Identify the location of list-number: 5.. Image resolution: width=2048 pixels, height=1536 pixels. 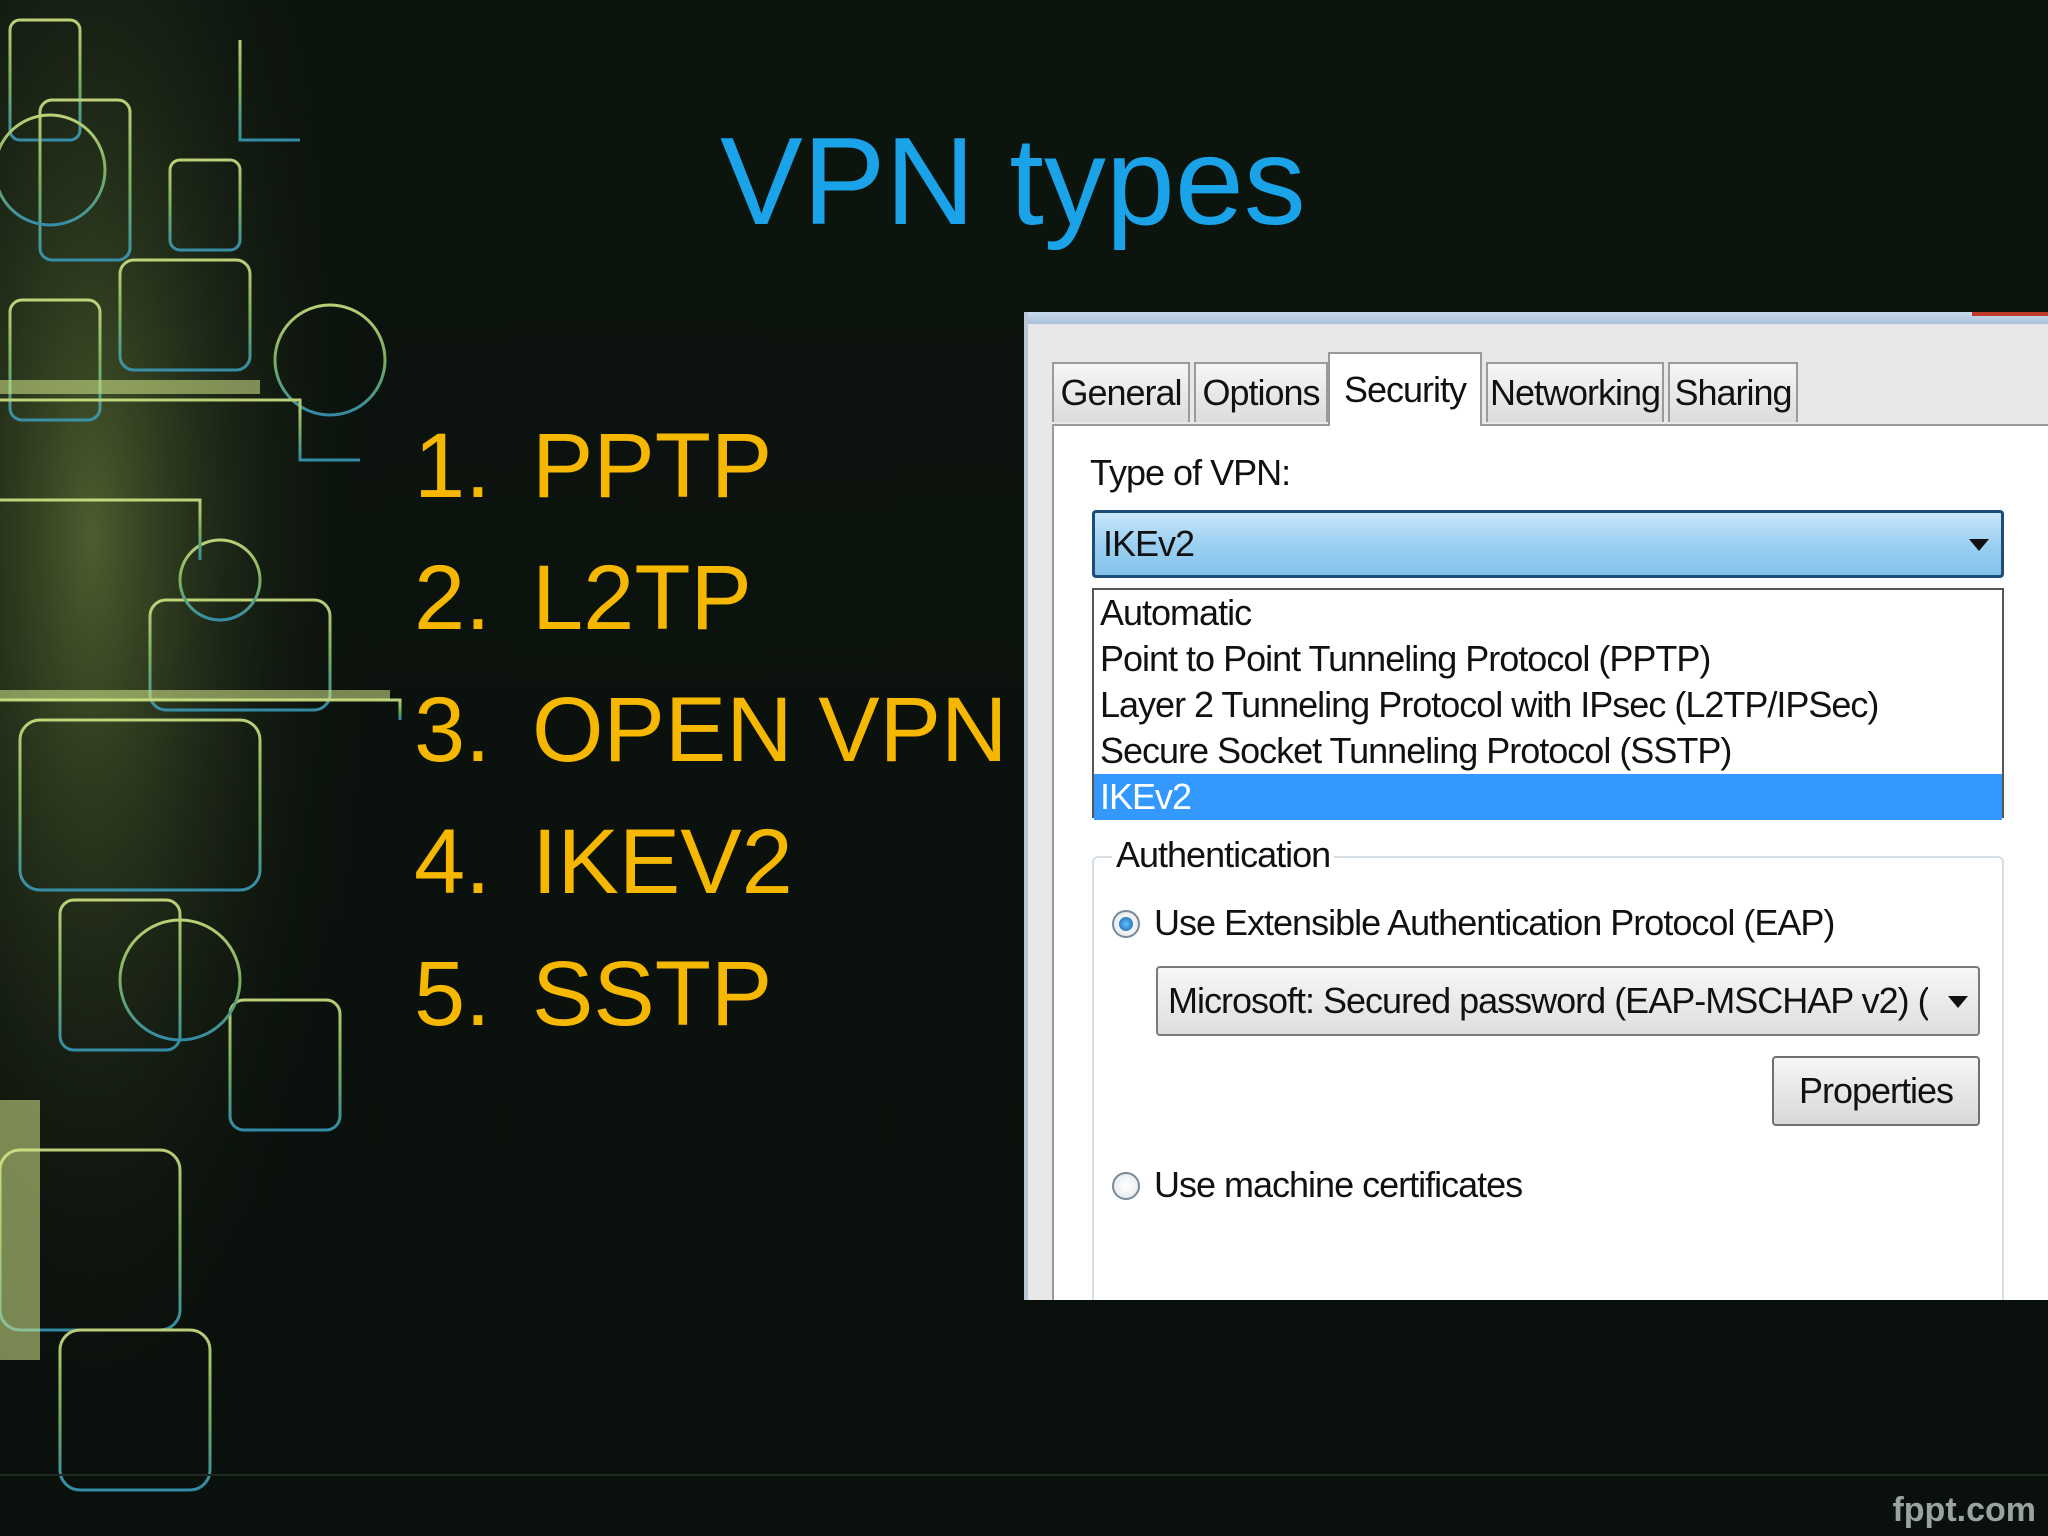
(452, 994).